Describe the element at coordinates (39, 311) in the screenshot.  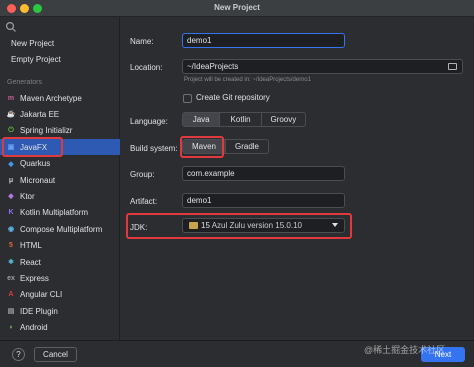
I see `sidebar-item-label: IDE Plugin` at that location.